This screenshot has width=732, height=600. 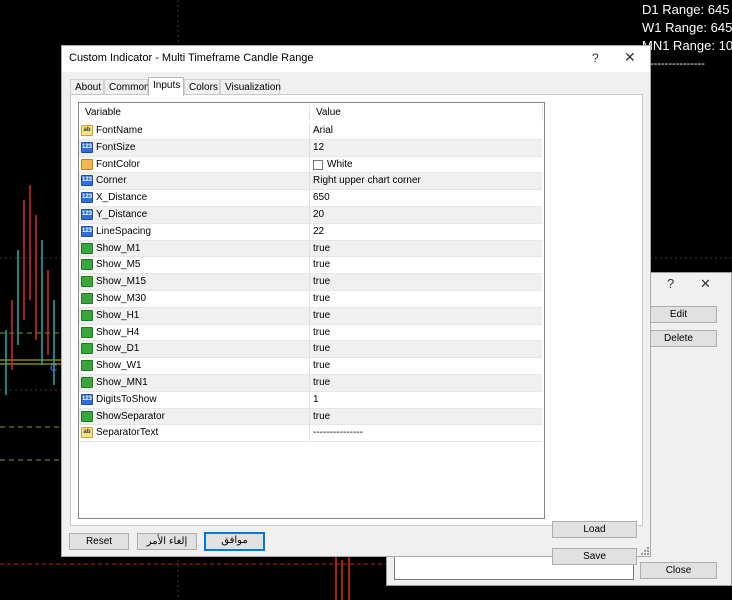 What do you see at coordinates (316, 400) in the screenshot?
I see `variable-value: 1` at bounding box center [316, 400].